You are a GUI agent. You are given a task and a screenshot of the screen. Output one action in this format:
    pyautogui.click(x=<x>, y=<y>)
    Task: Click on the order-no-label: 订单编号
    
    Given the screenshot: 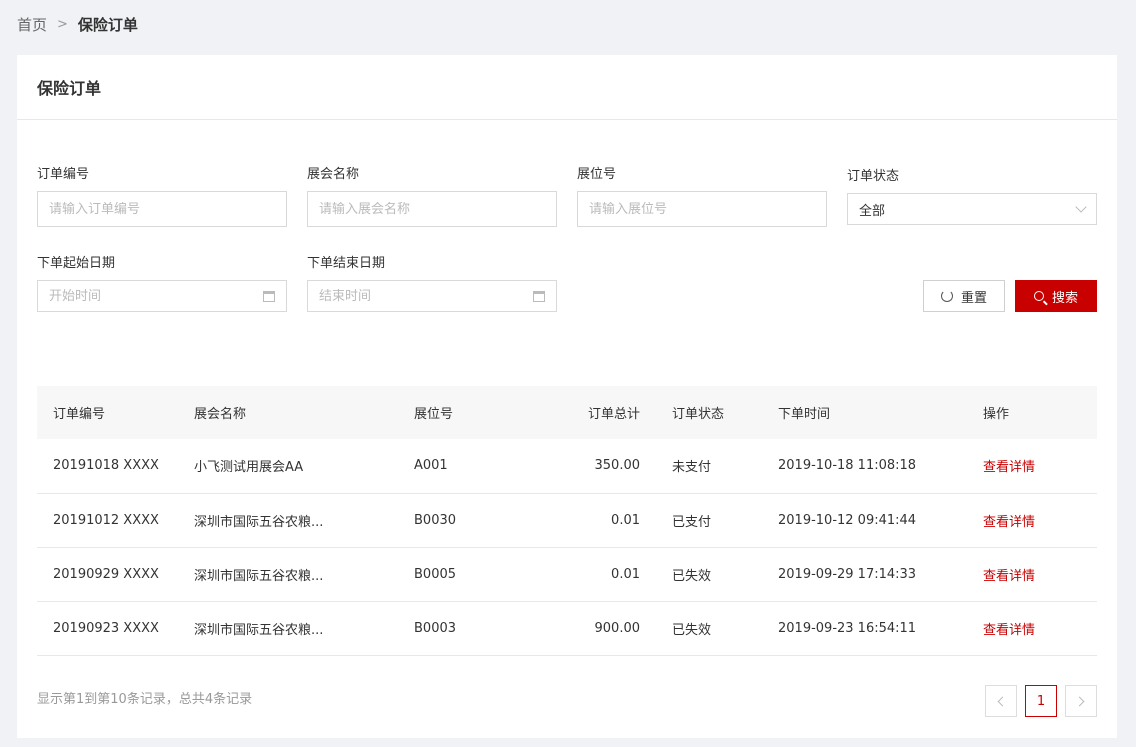 What is the action you would take?
    pyautogui.click(x=63, y=174)
    